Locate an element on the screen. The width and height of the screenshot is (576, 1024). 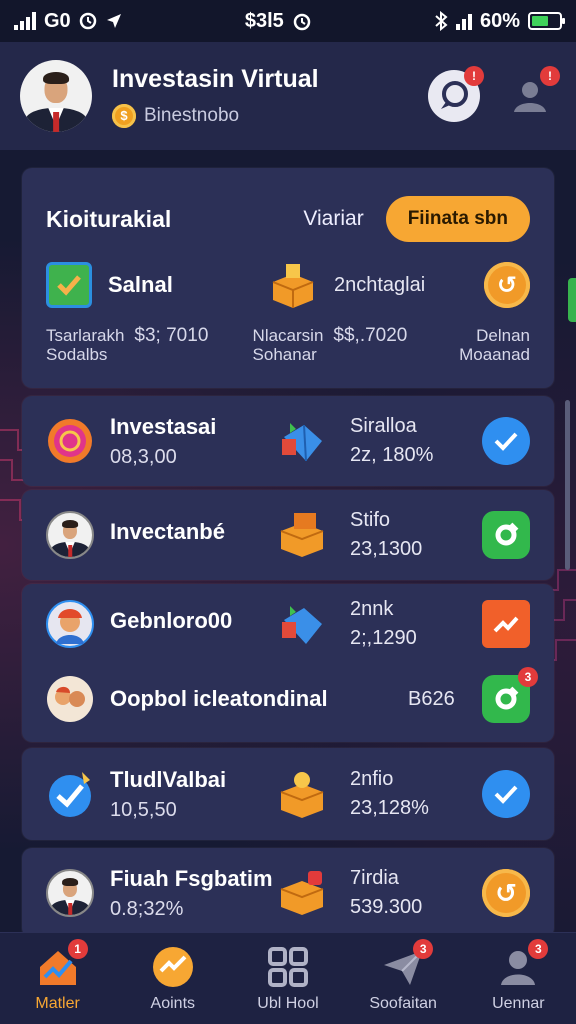
carrier-label: G0 is located at coordinates (57, 20).